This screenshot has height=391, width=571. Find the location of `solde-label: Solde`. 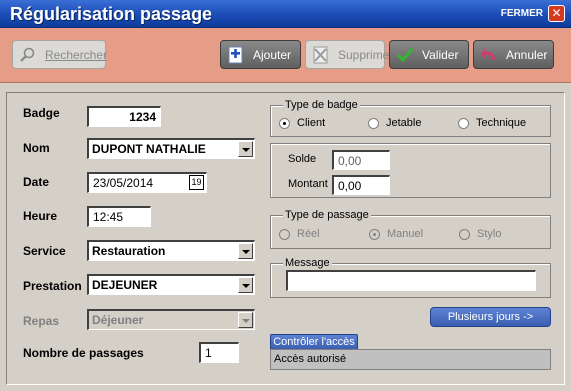

solde-label: Solde is located at coordinates (302, 159).